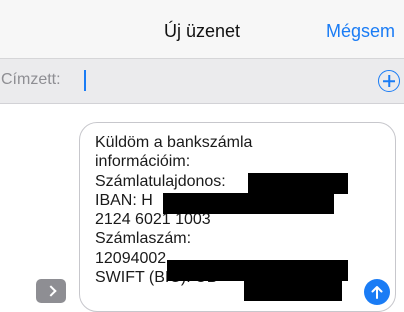 The width and height of the screenshot is (404, 312). I want to click on message-line: Számlaszám:, so click(143, 239).